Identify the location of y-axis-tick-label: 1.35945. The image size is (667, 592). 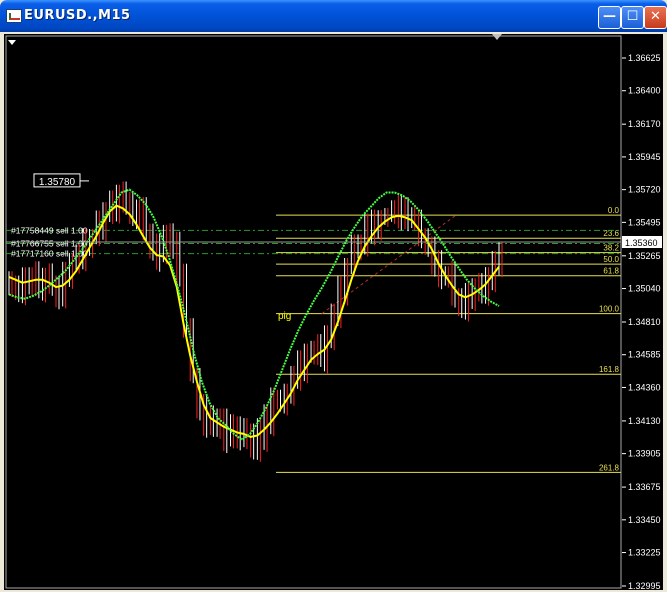
(644, 157).